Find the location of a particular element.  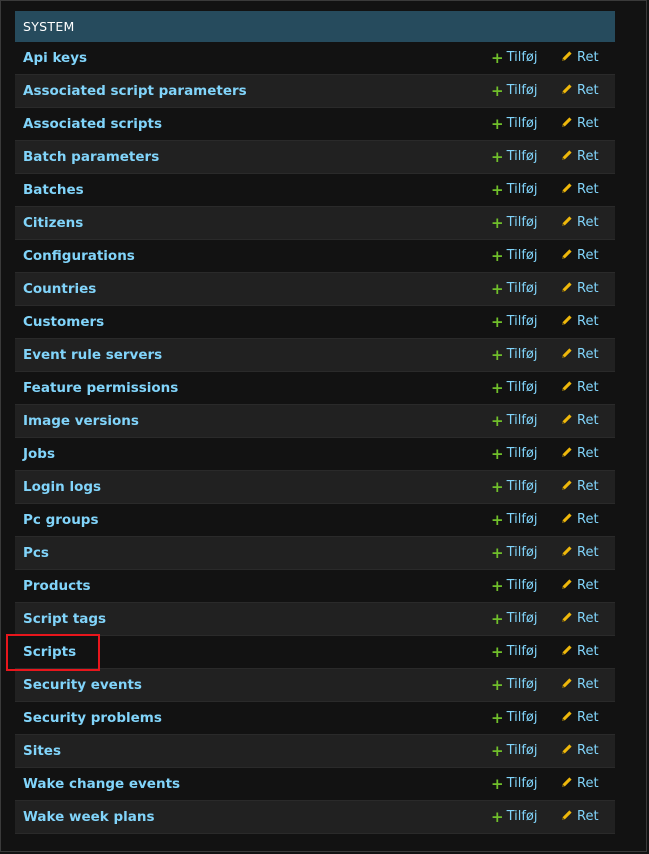

model-link: Citizens is located at coordinates (53, 223).